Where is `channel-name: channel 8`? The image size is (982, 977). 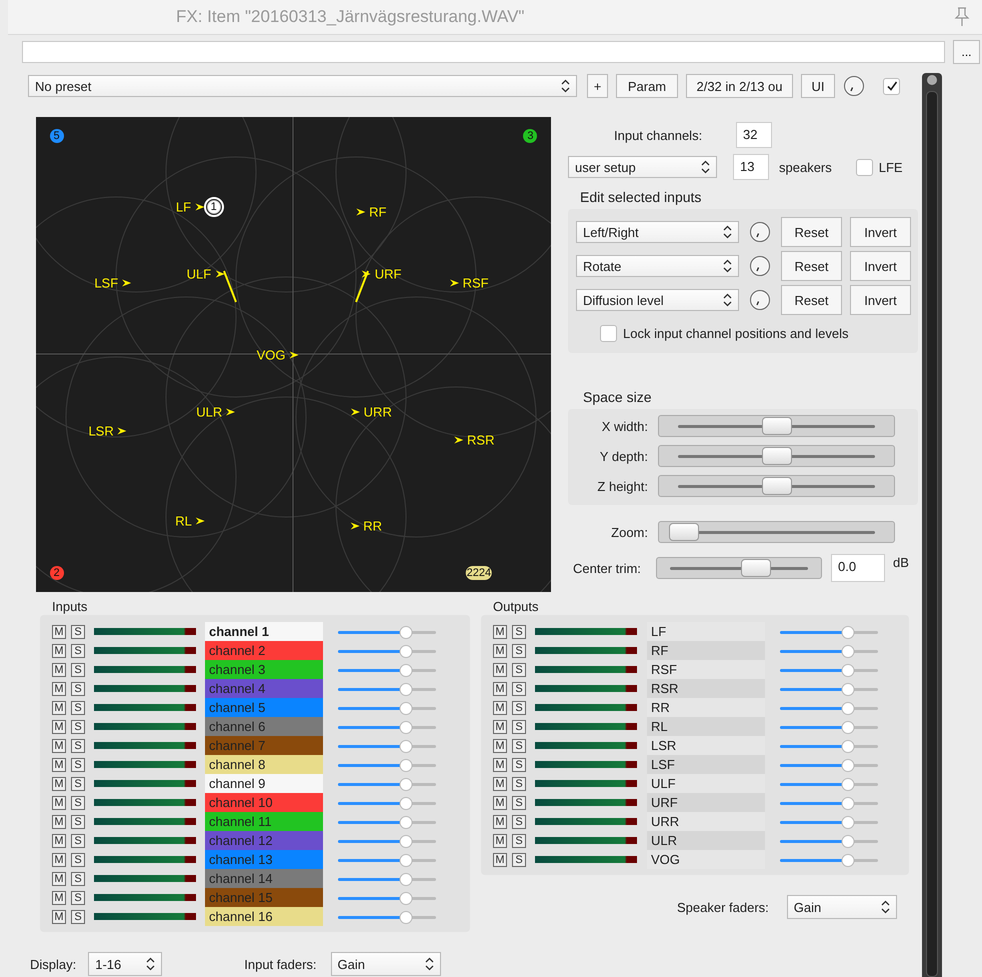
channel-name: channel 8 is located at coordinates (264, 764).